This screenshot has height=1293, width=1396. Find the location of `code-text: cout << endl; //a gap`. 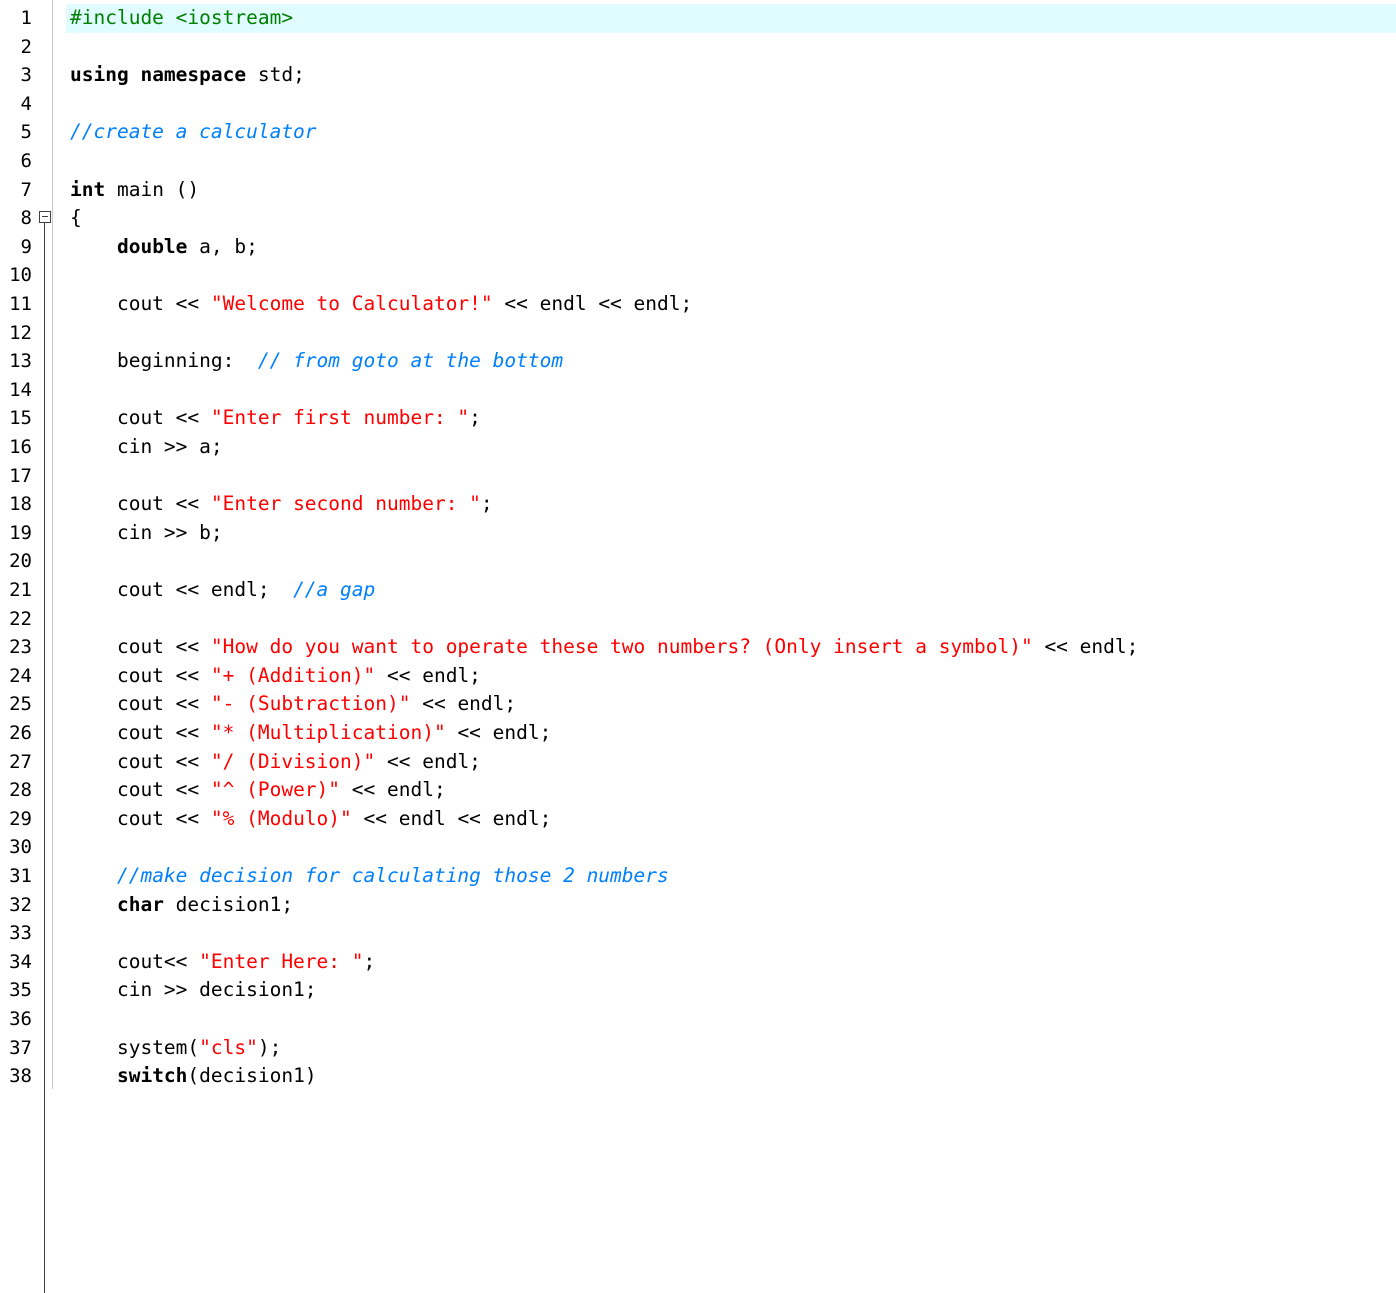

code-text: cout << endl; //a gap is located at coordinates (731, 590).